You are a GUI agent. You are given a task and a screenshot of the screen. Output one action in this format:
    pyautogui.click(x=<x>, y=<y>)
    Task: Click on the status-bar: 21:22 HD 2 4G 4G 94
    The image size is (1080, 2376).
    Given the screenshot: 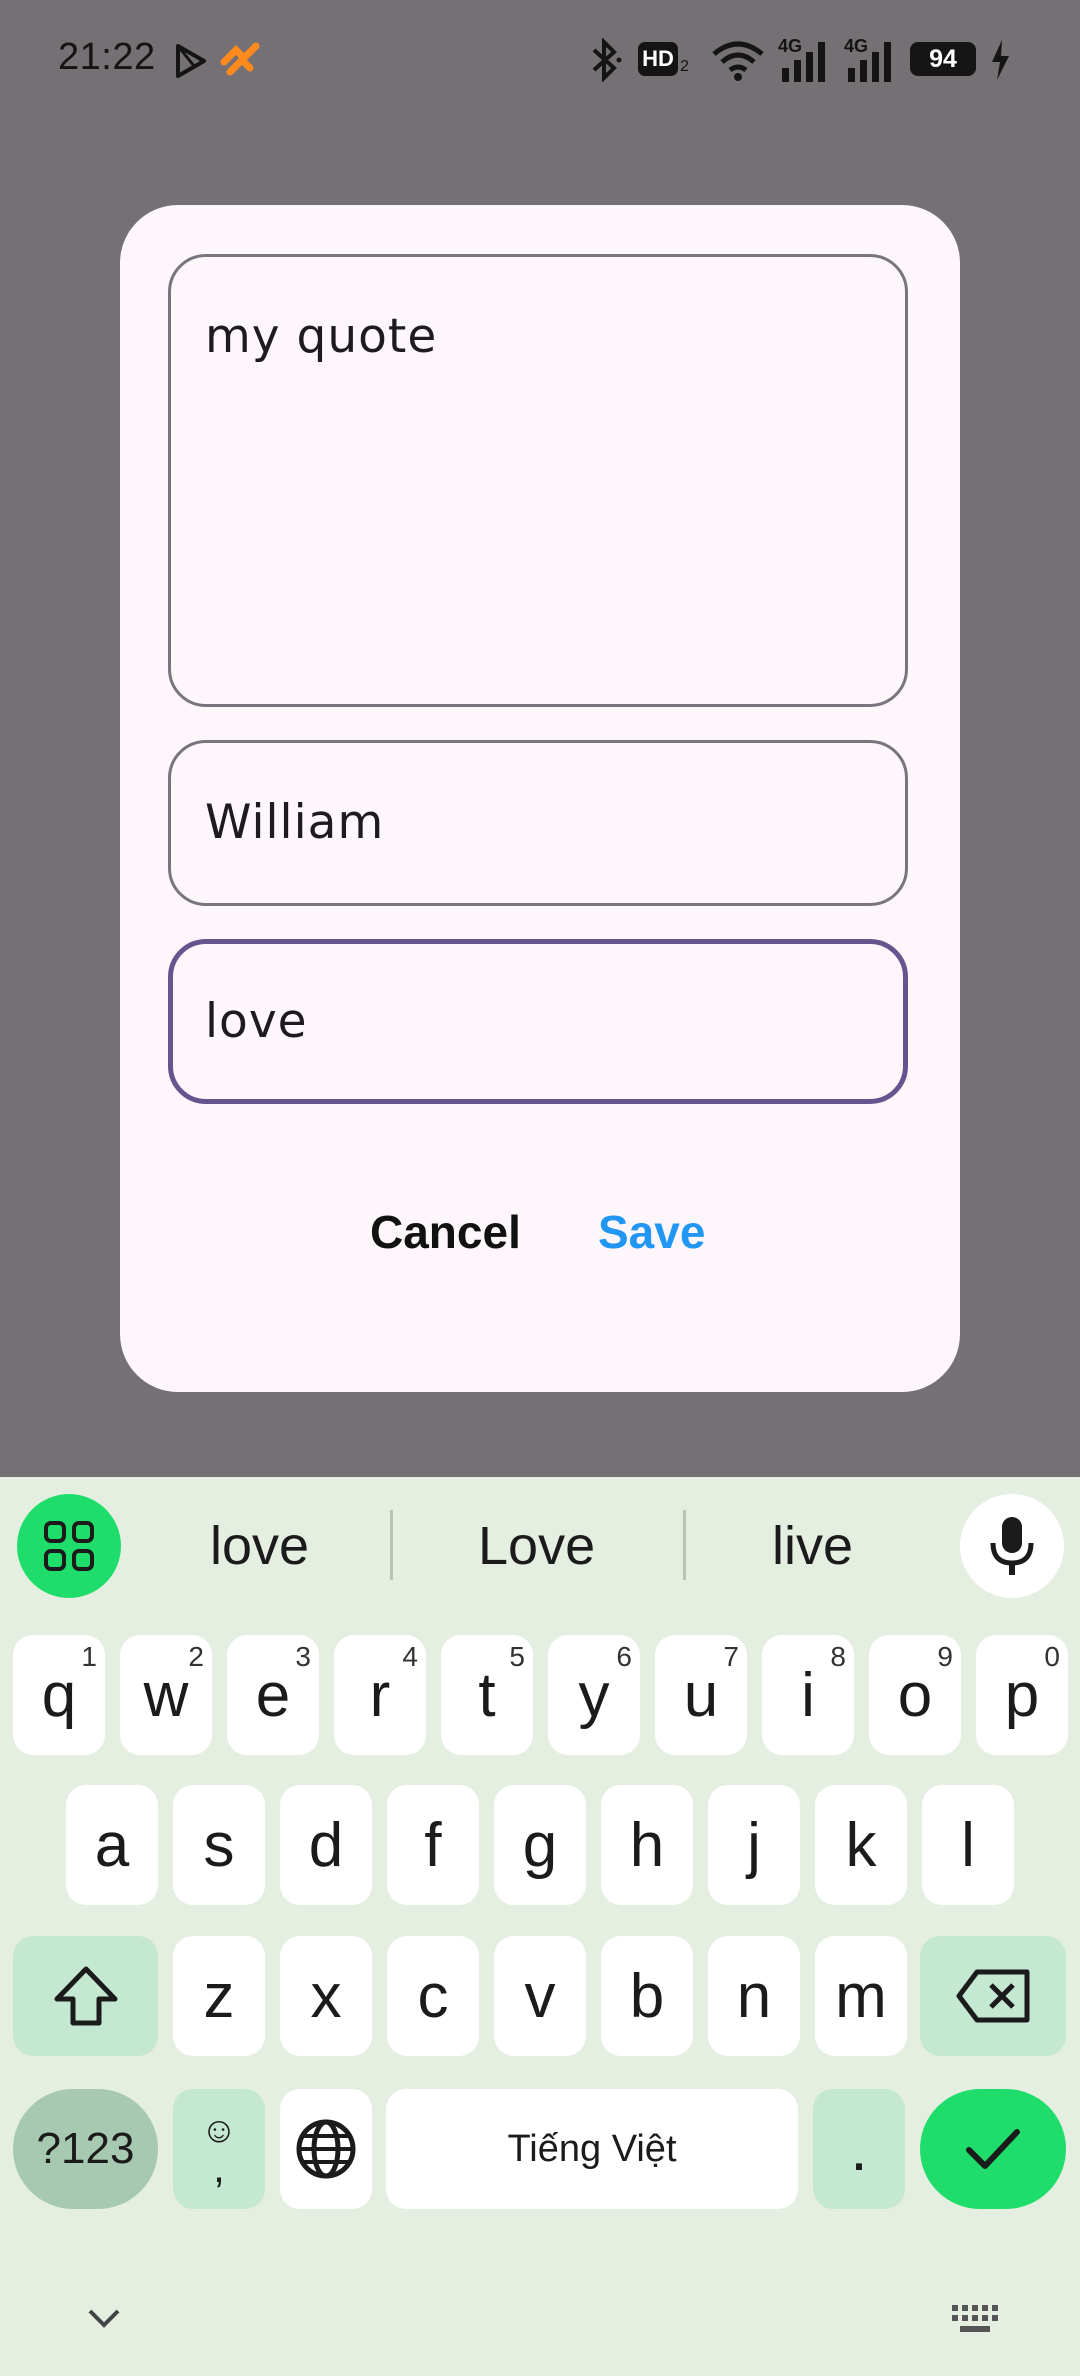 What is the action you would take?
    pyautogui.click(x=540, y=60)
    